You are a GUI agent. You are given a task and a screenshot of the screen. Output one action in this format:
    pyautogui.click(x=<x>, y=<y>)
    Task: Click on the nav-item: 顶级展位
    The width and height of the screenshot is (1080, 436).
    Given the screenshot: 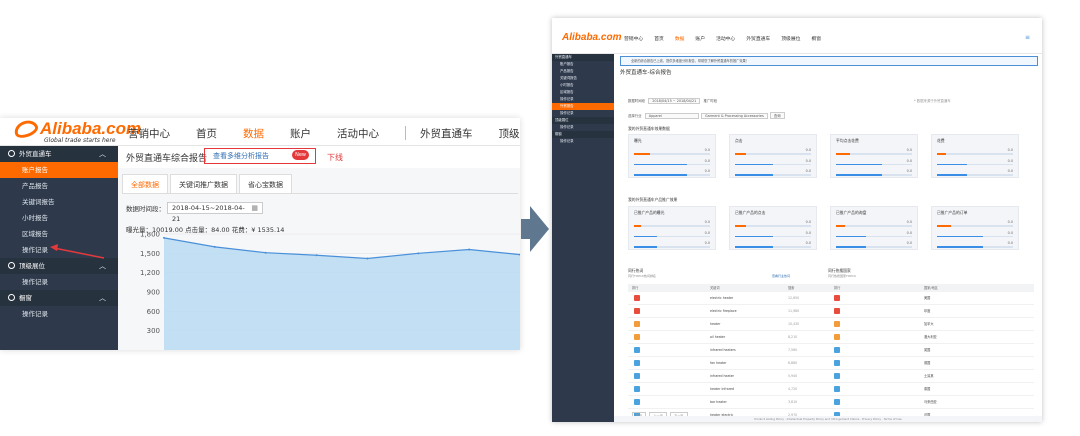 What is the action you would take?
    pyautogui.click(x=510, y=133)
    